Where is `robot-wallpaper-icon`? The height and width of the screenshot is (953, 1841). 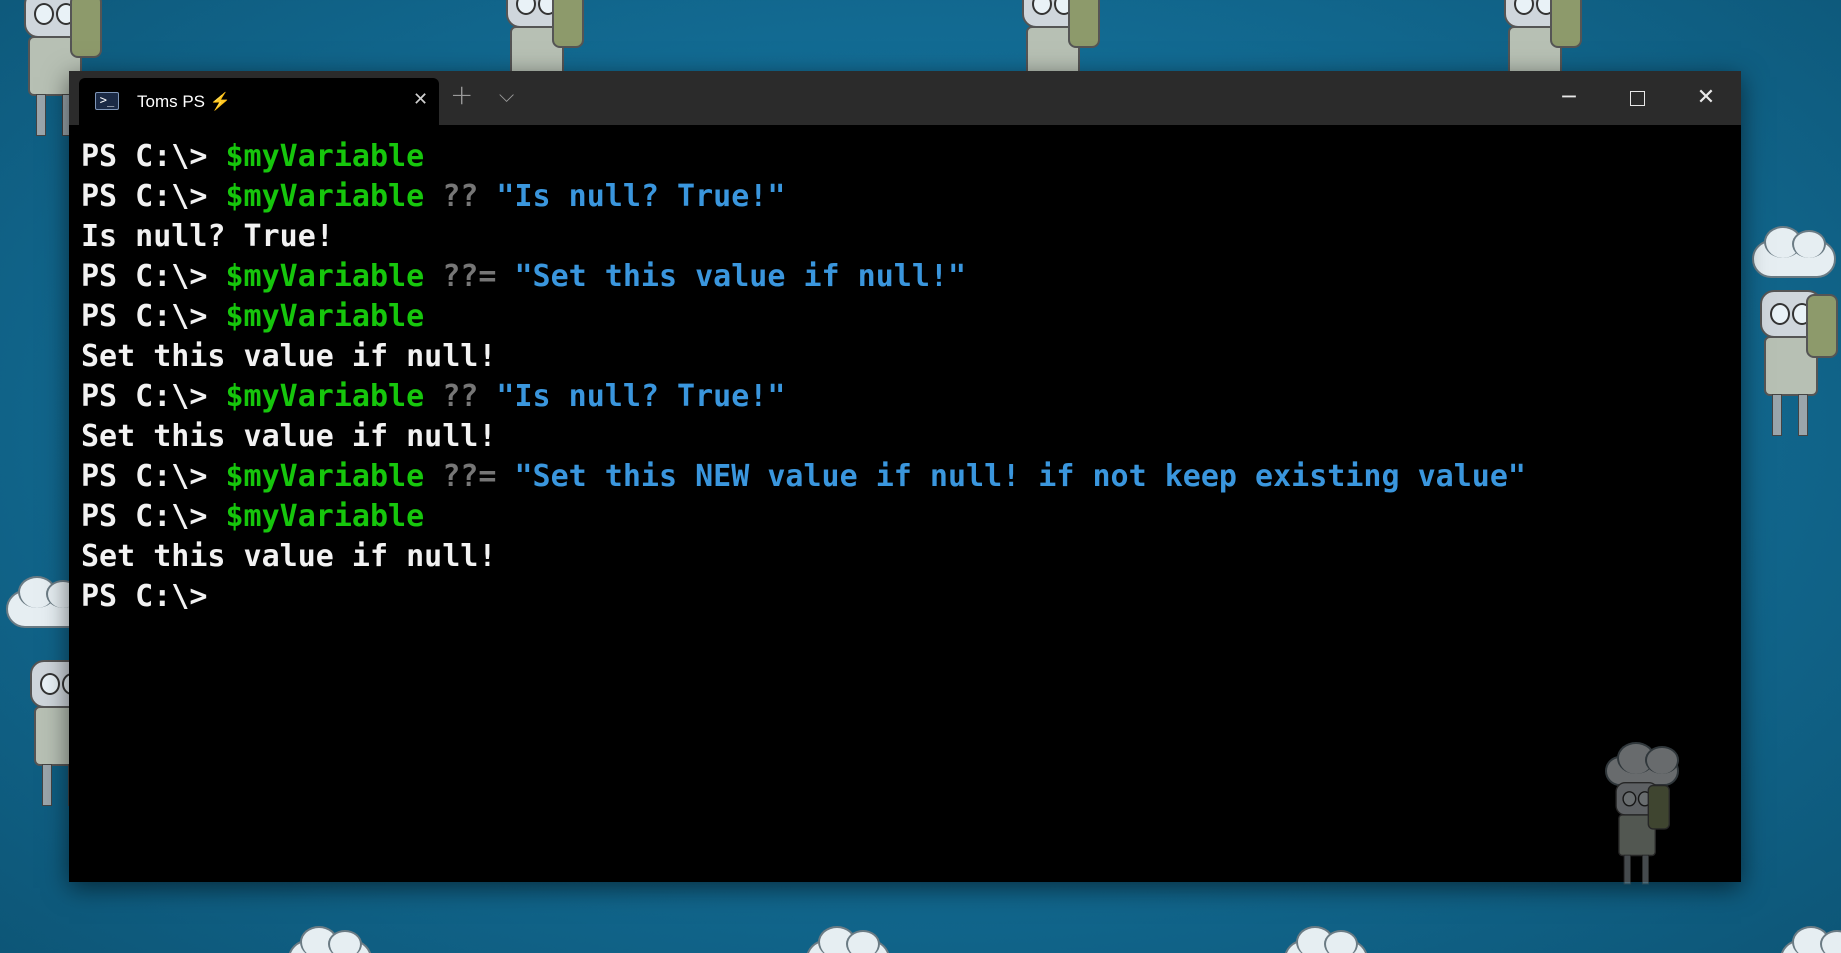
robot-wallpaper-icon is located at coordinates (1793, 365).